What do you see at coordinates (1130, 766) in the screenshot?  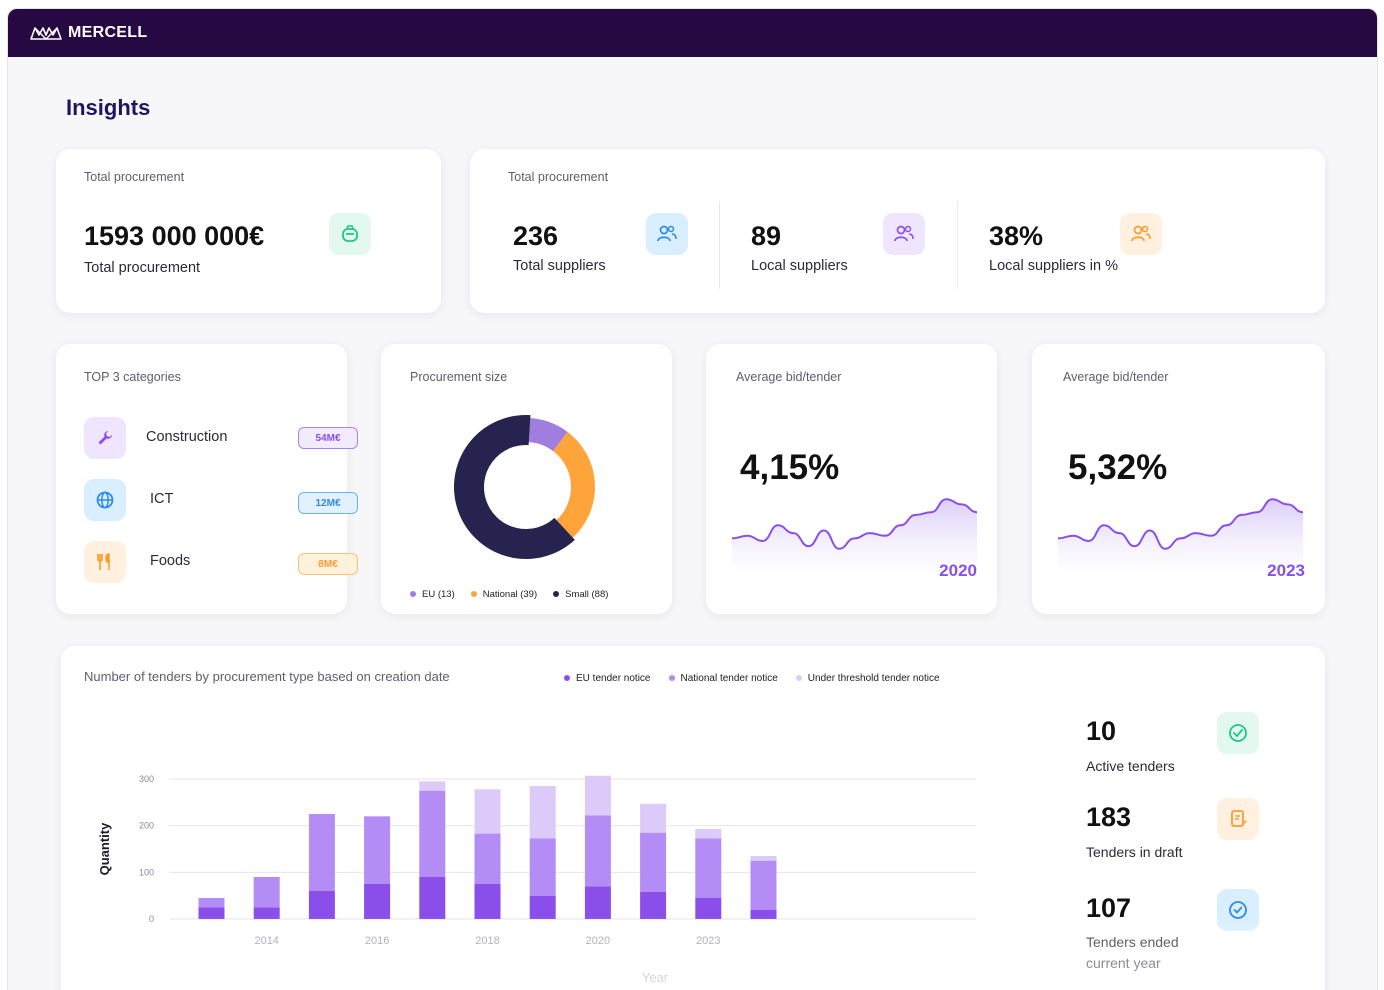 I see `active-tenders-caption: Active tenders` at bounding box center [1130, 766].